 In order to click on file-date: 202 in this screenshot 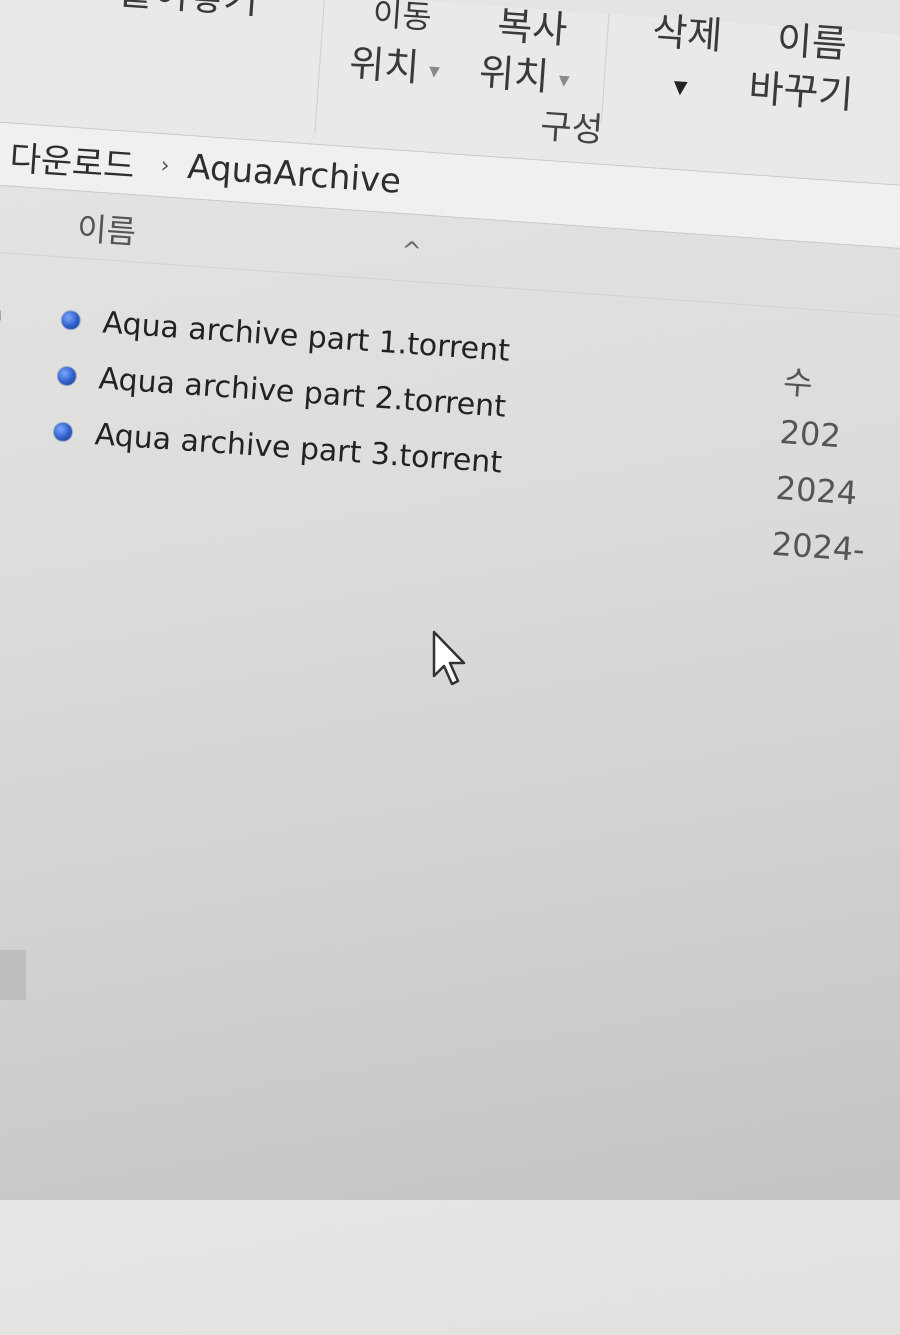, I will do `click(810, 434)`.